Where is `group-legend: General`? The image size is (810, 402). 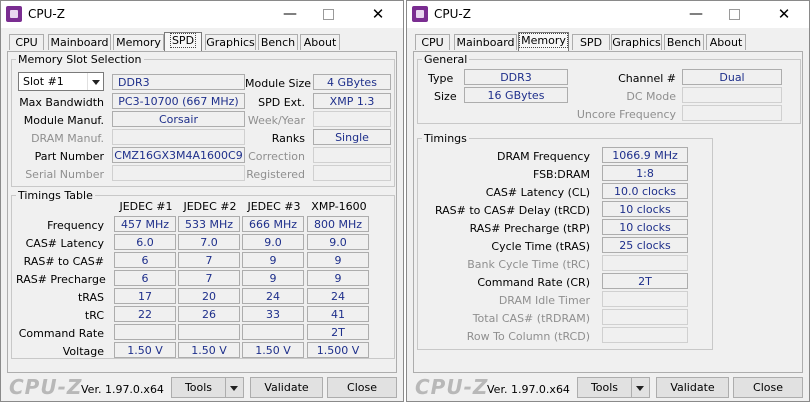 group-legend: General is located at coordinates (446, 59).